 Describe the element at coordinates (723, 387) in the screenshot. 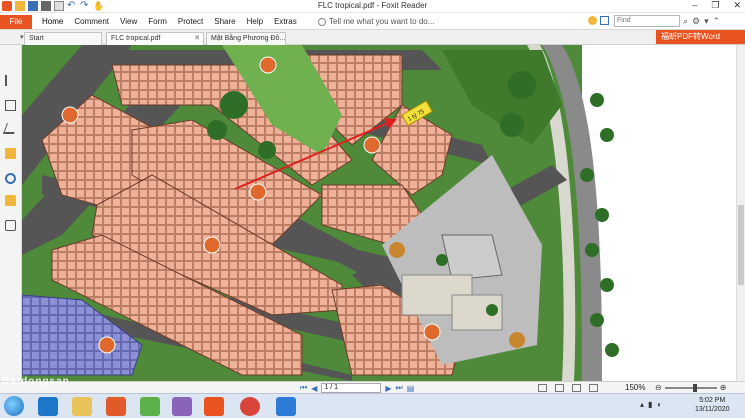

I see `zoom-in-icon: ⊕` at that location.